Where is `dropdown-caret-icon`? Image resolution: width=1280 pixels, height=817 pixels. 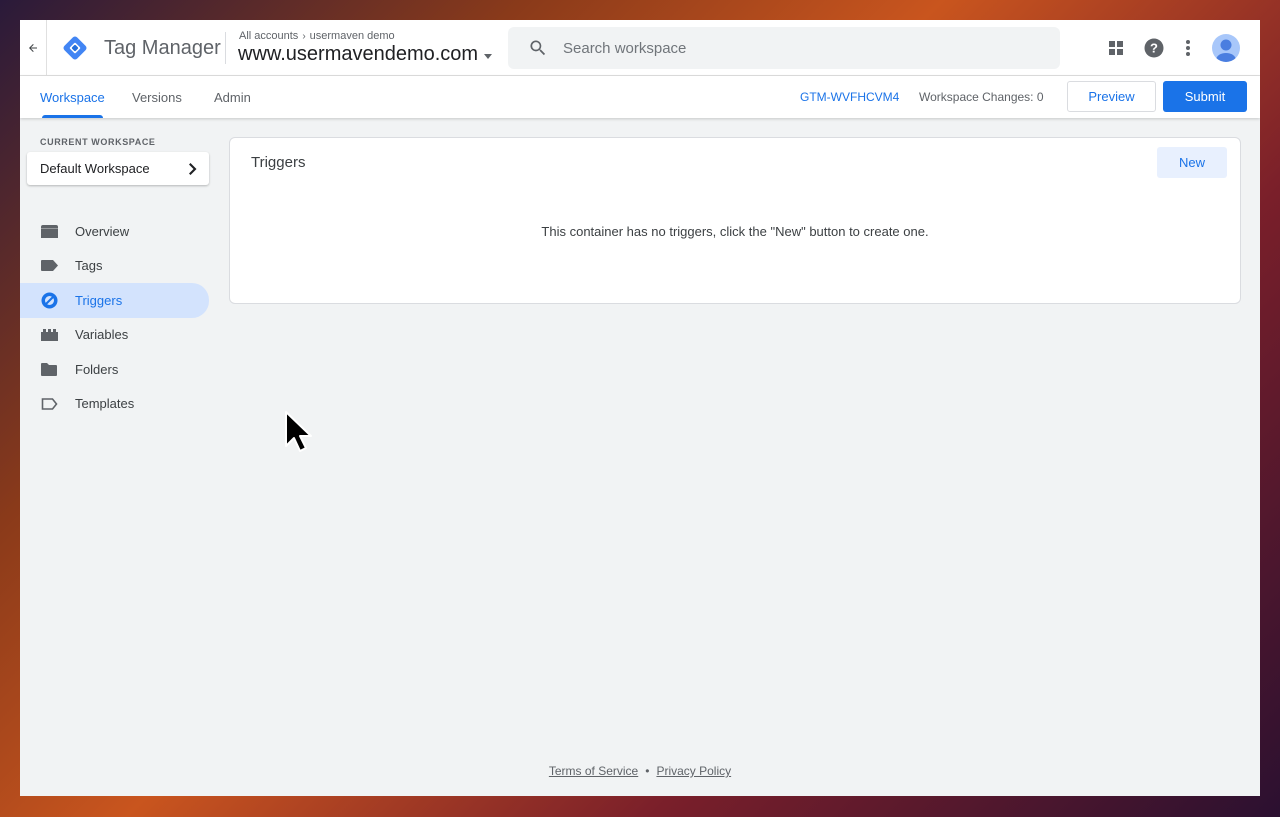 dropdown-caret-icon is located at coordinates (488, 56).